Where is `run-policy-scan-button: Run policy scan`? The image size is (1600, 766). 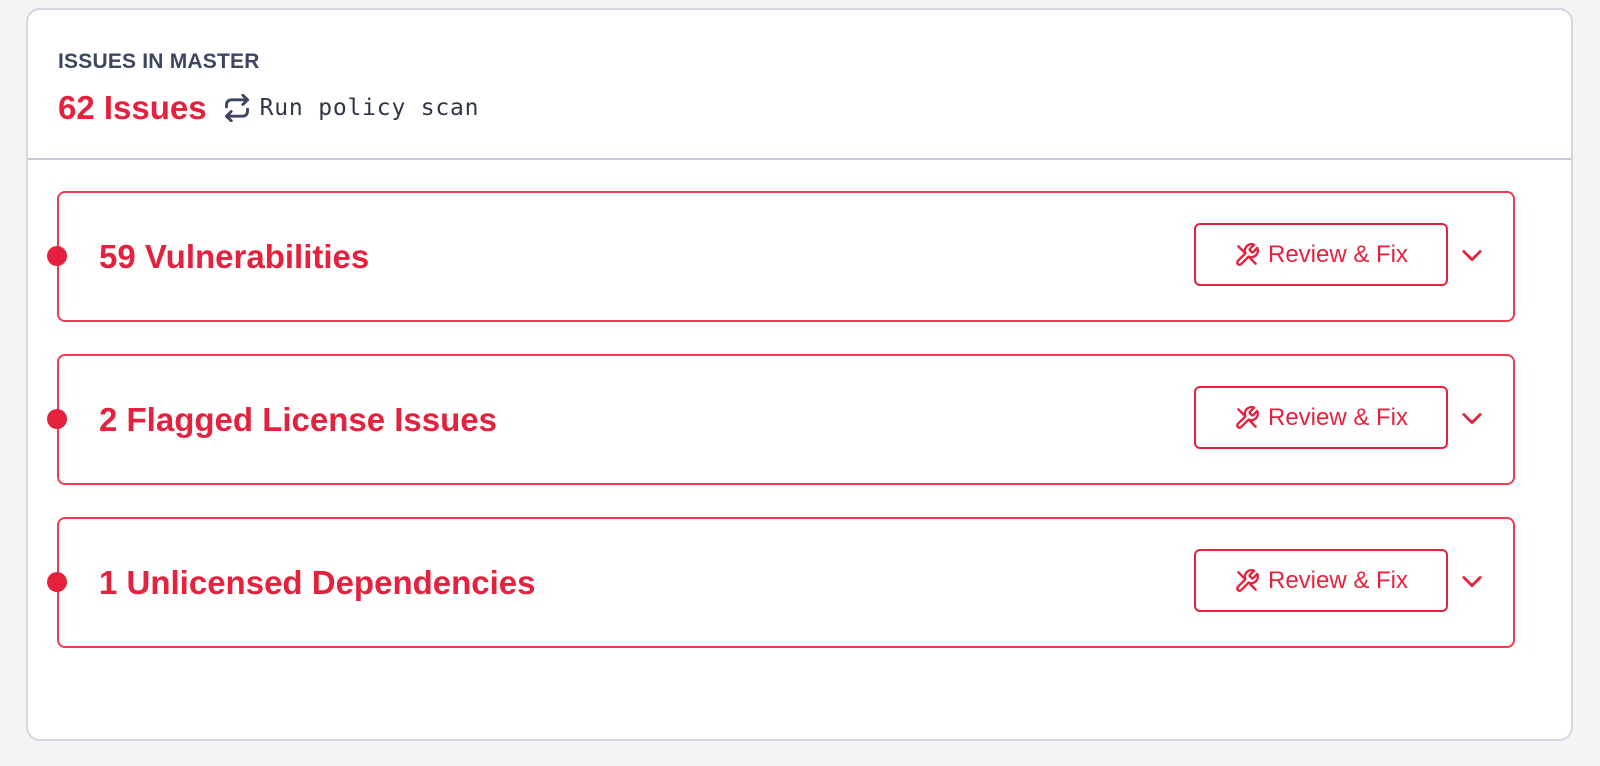 run-policy-scan-button: Run policy scan is located at coordinates (351, 108).